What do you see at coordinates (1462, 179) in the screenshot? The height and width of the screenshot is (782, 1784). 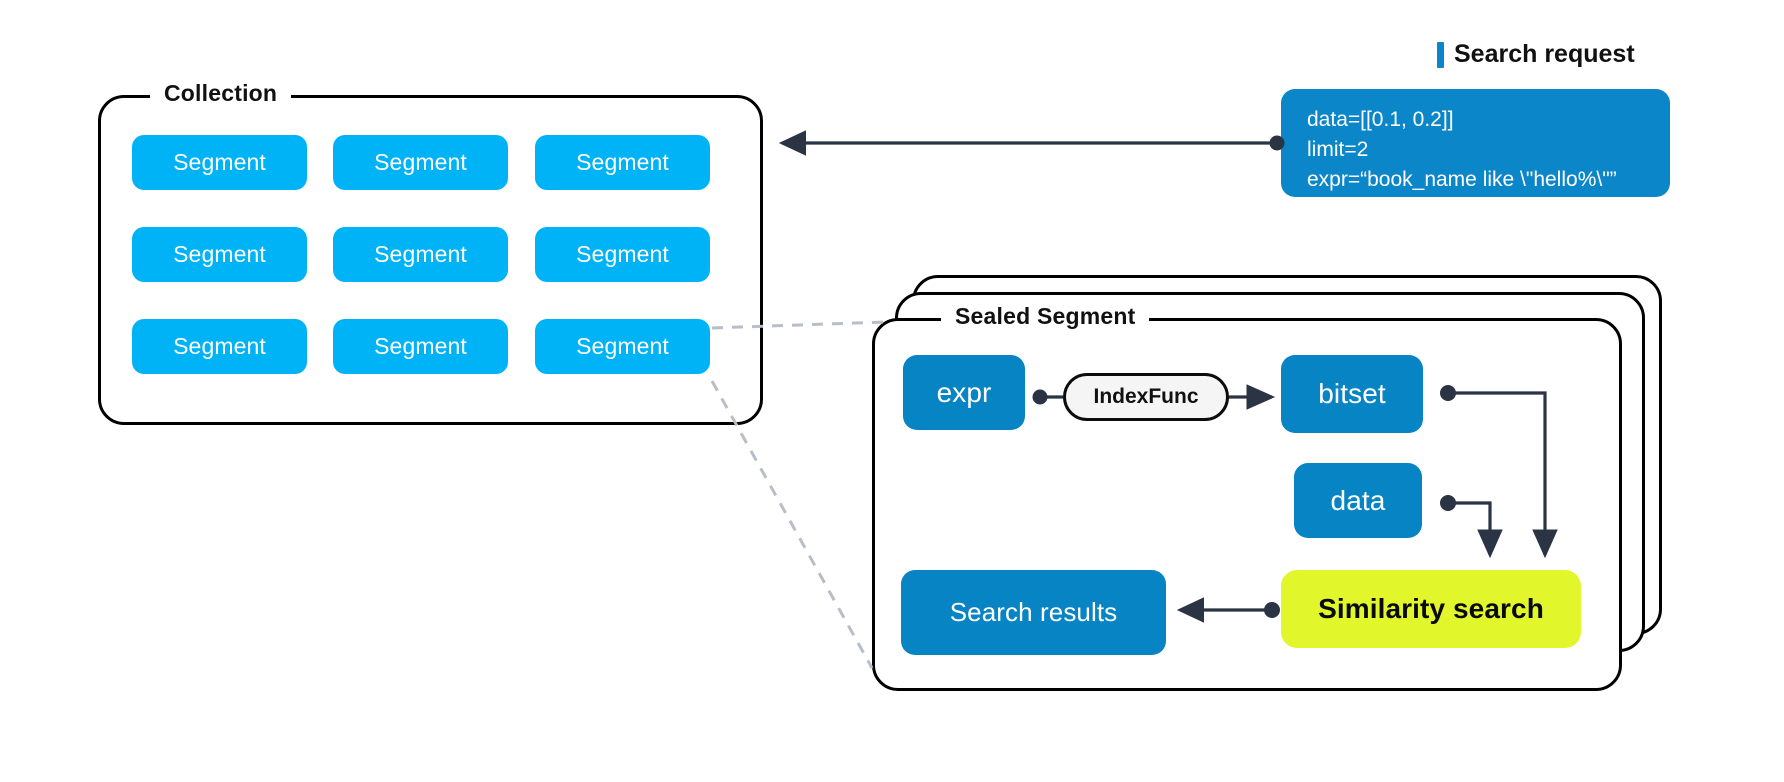 I see `search-request-expr-line: expr=“book_name like \"hello%\"”` at bounding box center [1462, 179].